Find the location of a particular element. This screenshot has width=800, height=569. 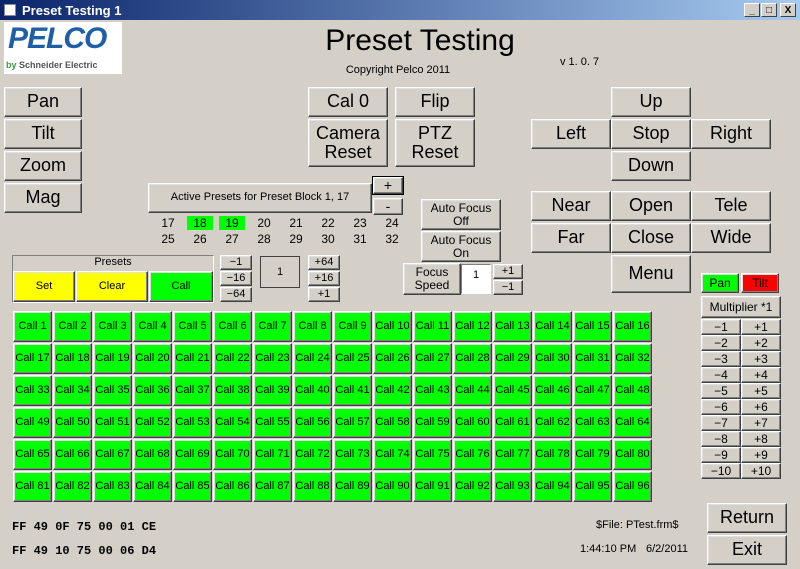

call-preset-button: Call 78 is located at coordinates (552, 454).